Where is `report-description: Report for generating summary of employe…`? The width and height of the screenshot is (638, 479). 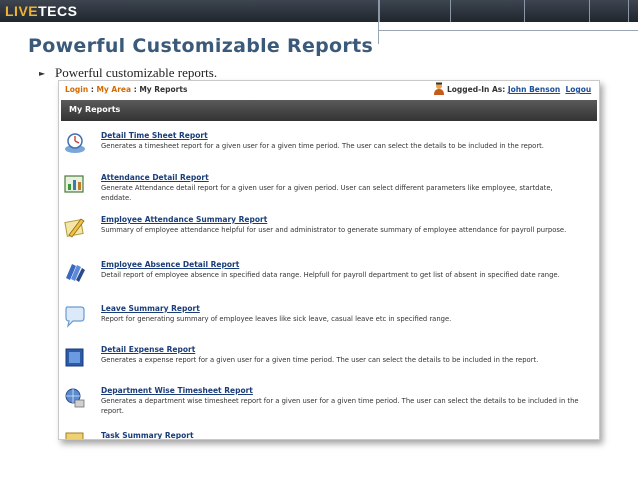 report-description: Report for generating summary of employe… is located at coordinates (276, 319).